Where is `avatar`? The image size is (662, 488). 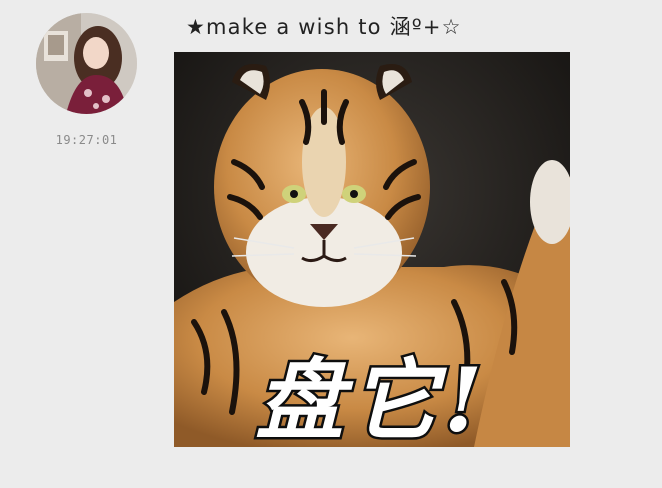
avatar is located at coordinates (86, 63).